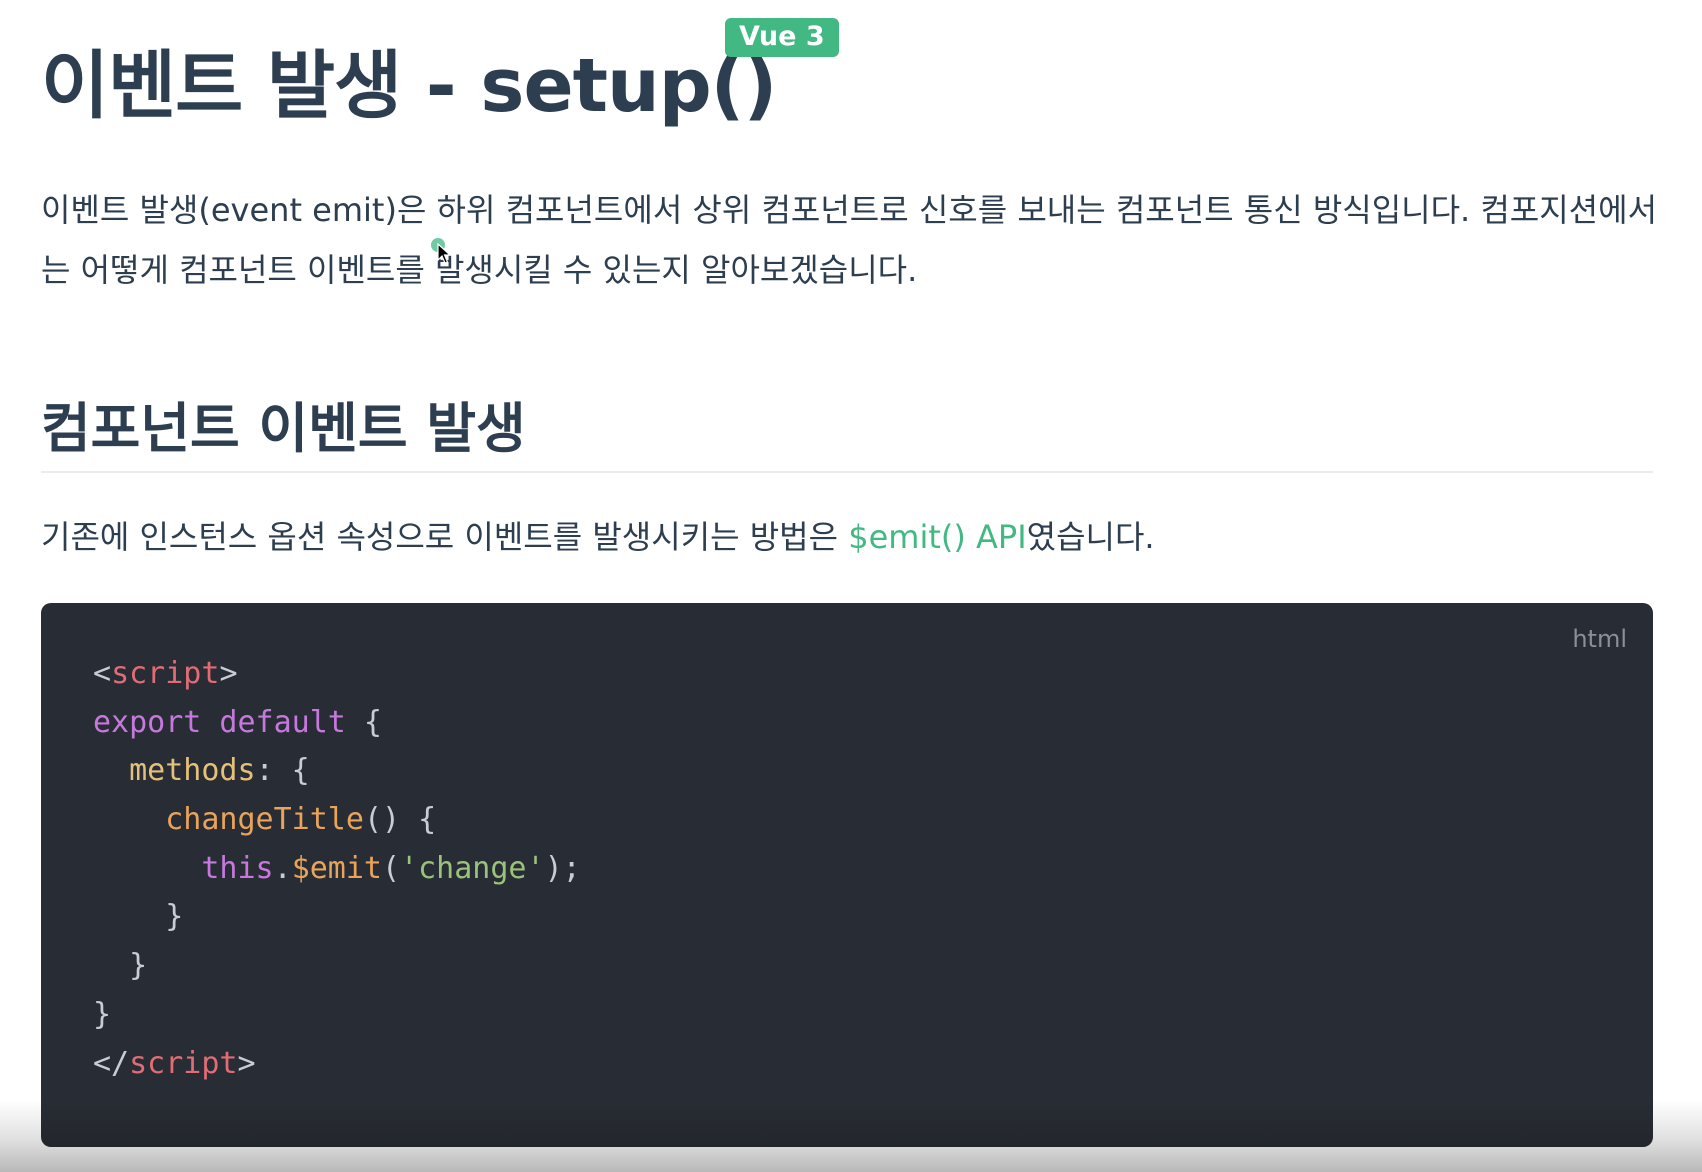  I want to click on code-line: export default {, so click(337, 723).